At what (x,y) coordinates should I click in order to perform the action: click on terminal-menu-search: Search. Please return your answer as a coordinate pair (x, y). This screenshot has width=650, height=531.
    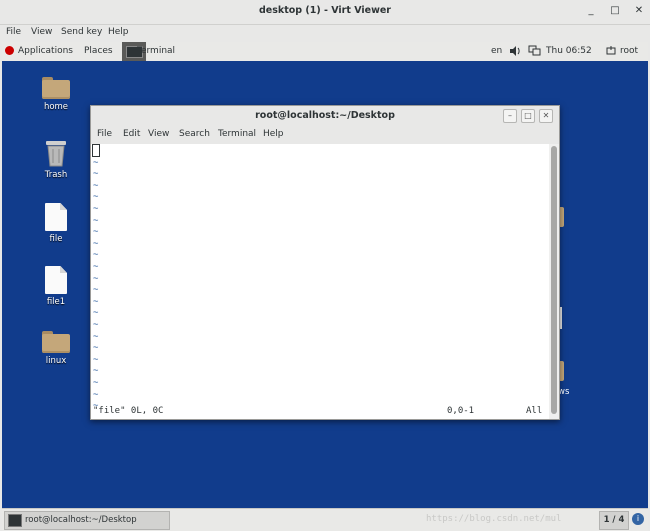
    Looking at the image, I should click on (194, 134).